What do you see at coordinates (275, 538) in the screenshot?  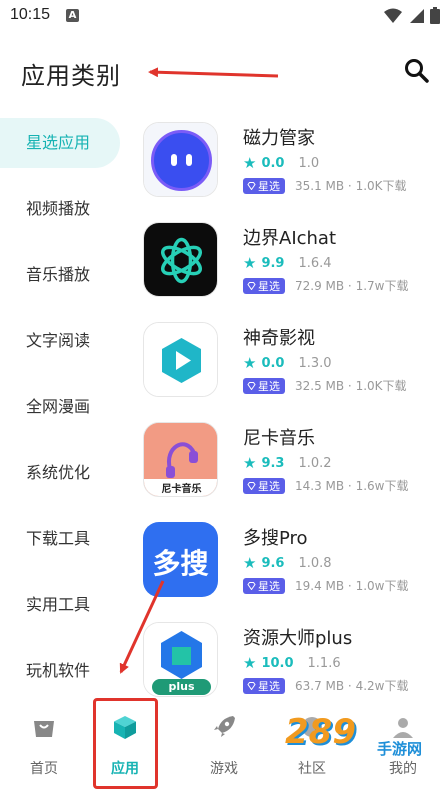 I see `app-name: 多搜Pro` at bounding box center [275, 538].